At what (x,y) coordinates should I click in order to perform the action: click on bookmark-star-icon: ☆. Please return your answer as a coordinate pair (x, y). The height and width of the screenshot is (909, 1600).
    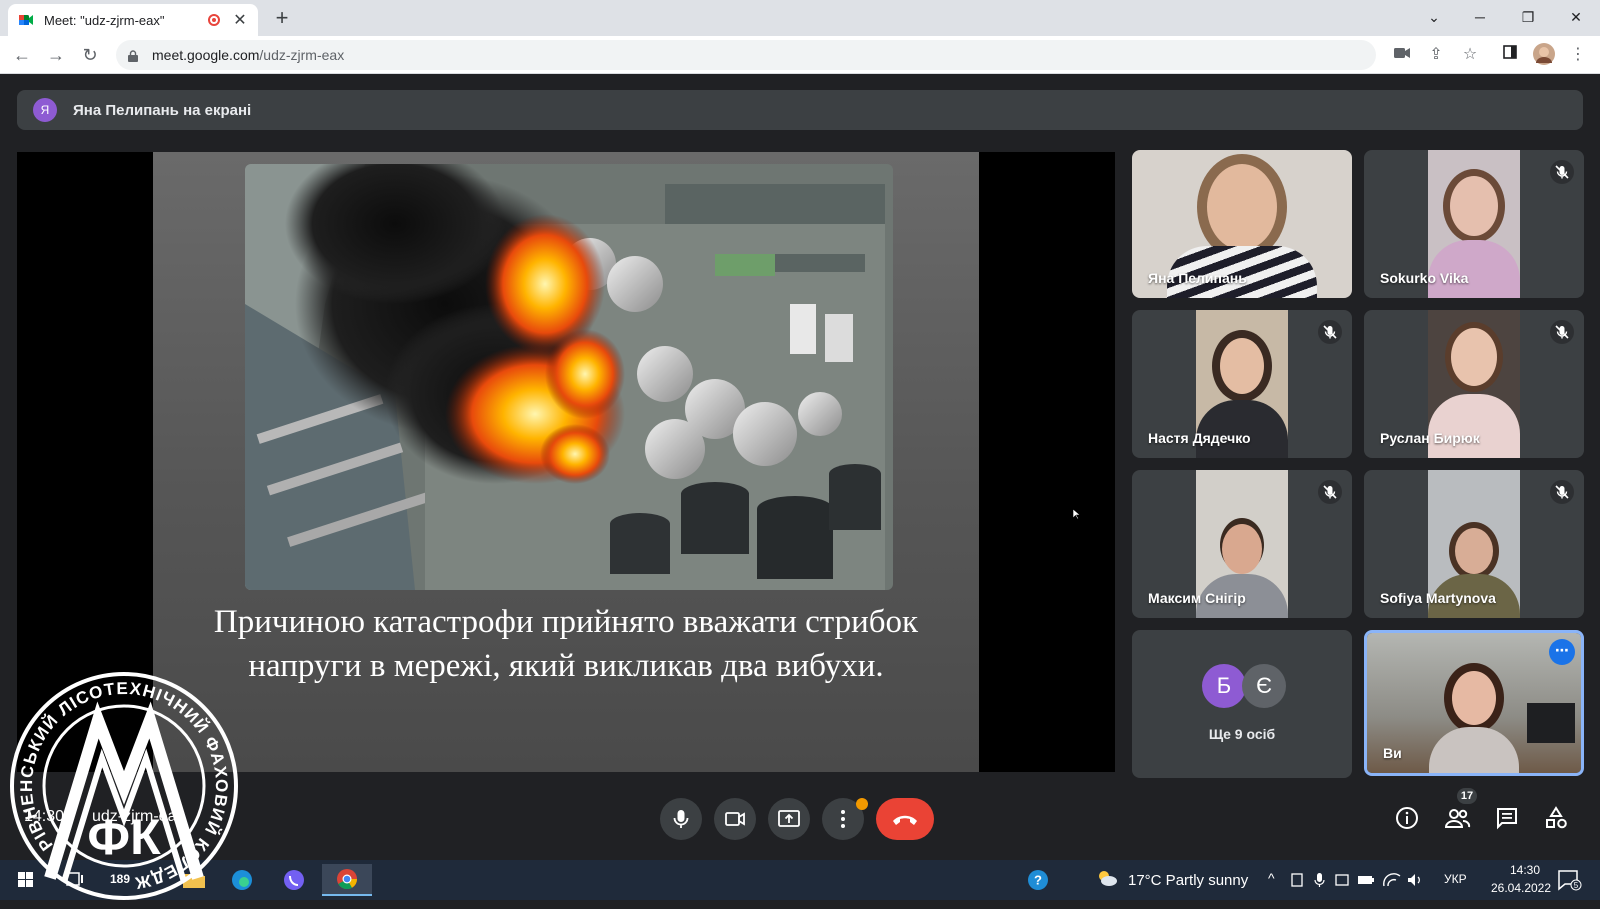
    Looking at the image, I should click on (1470, 55).